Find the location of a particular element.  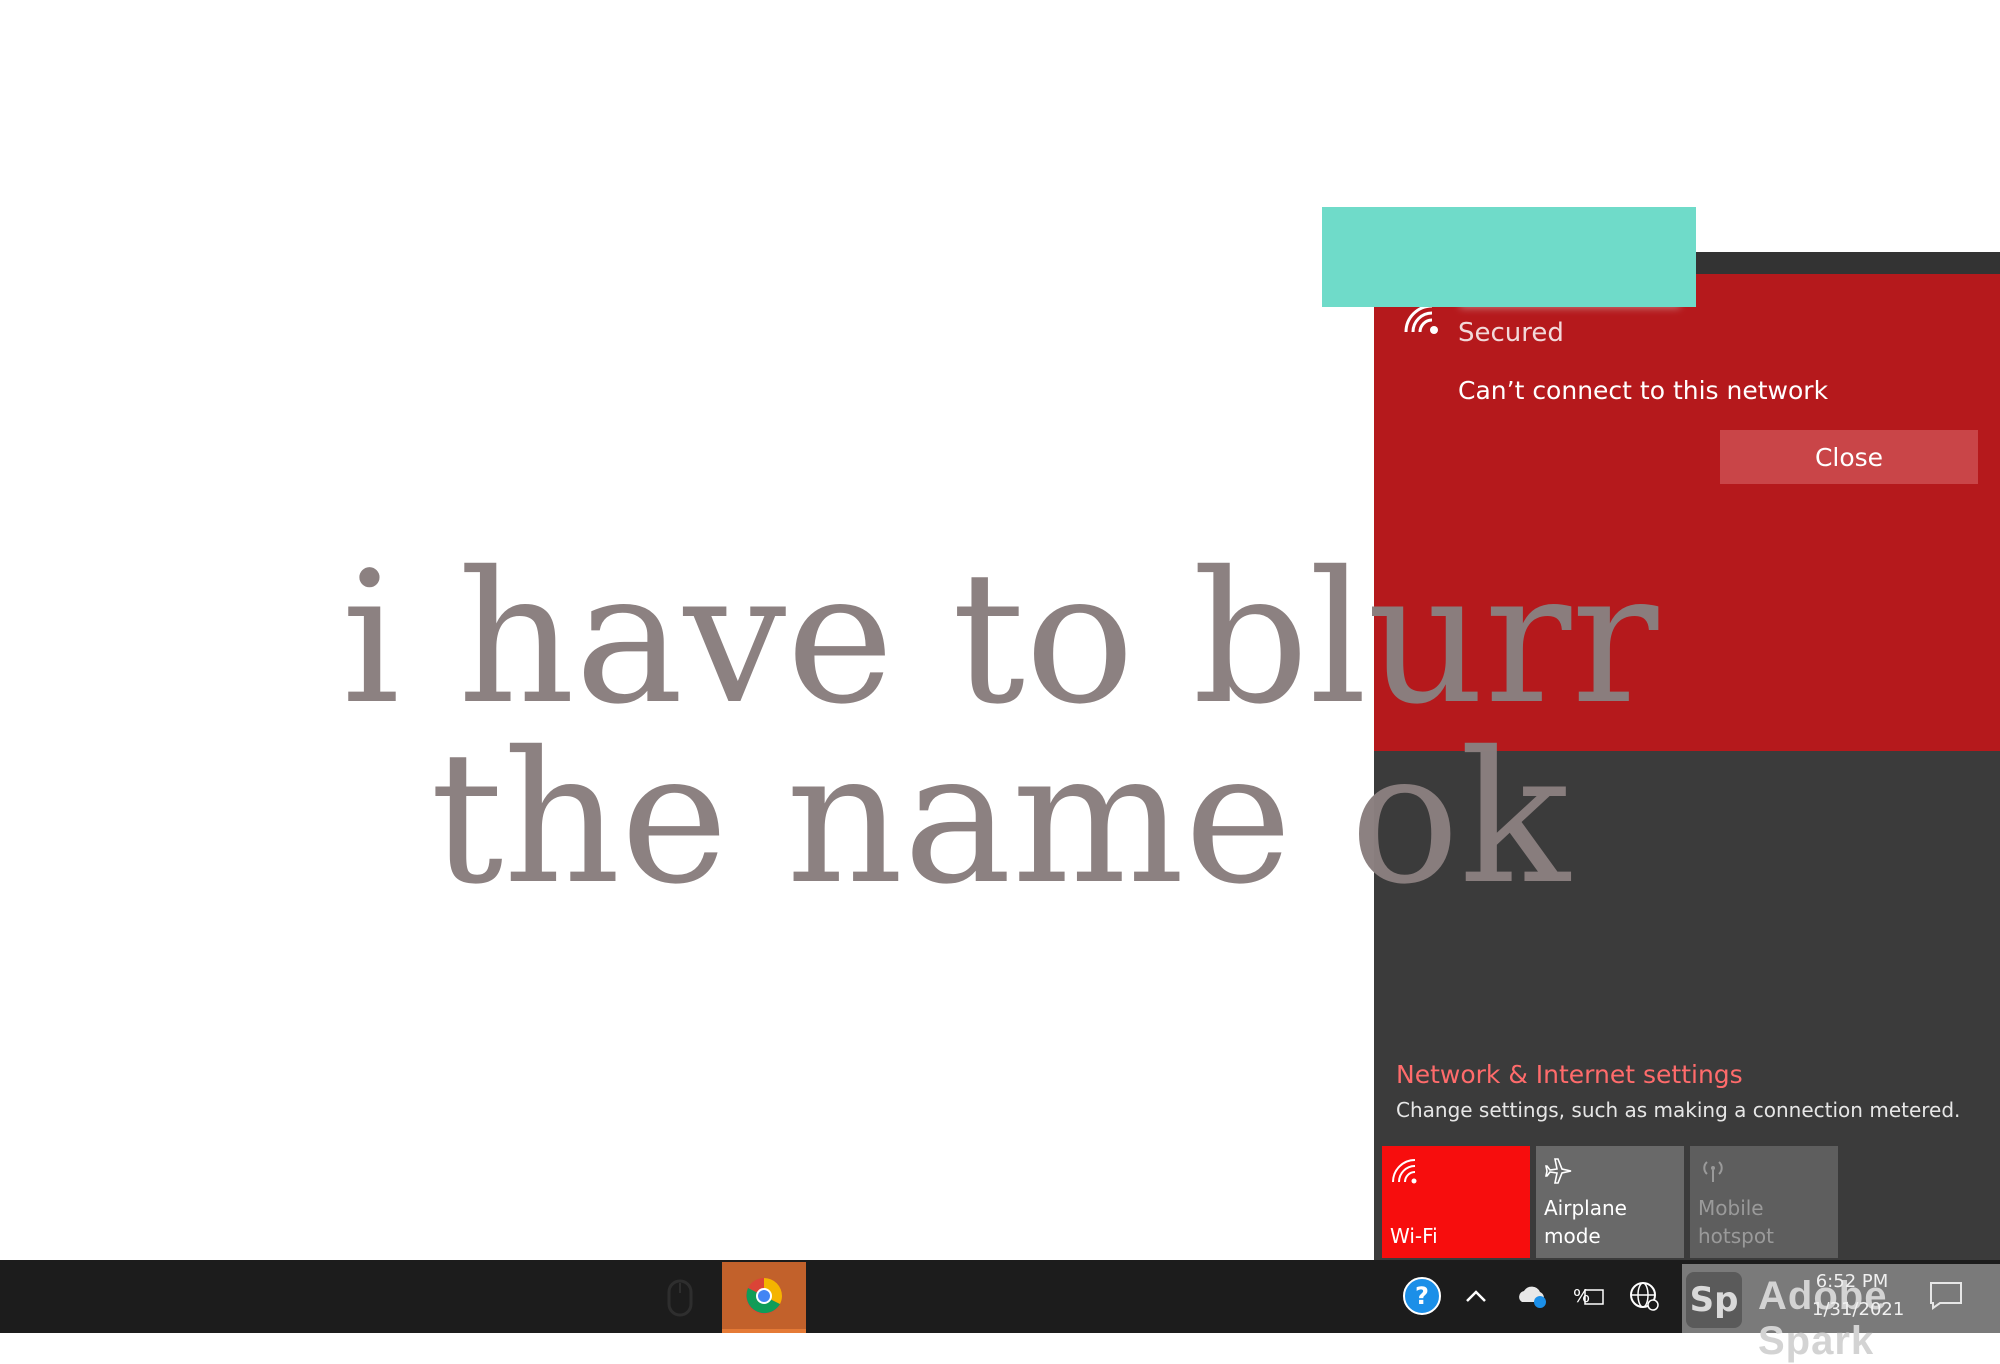

wifi-toggle-tile: Wi-Fi is located at coordinates (1456, 1202).